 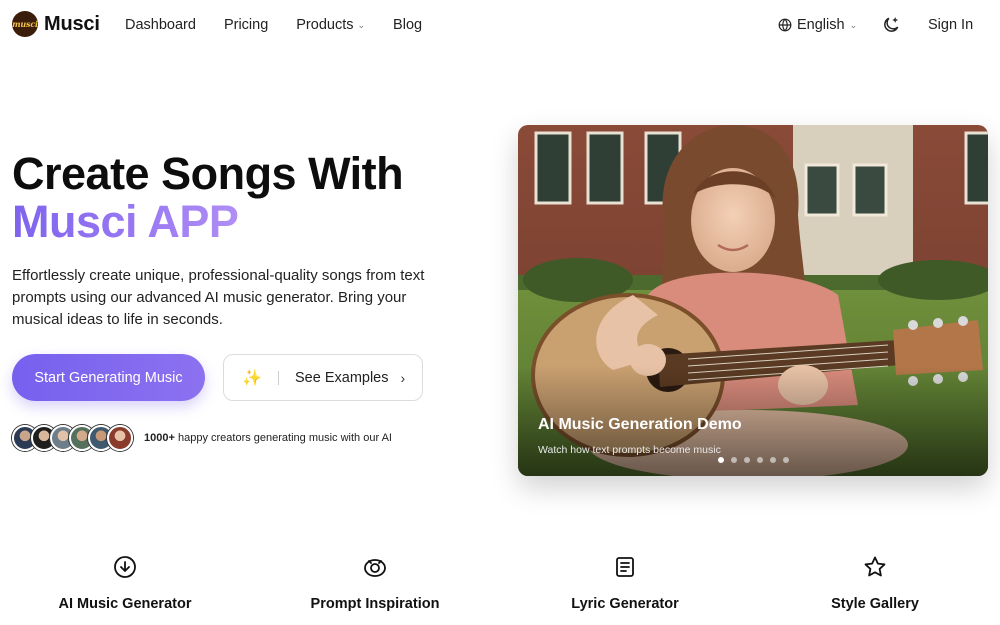 I want to click on brand-name: Musci, so click(x=72, y=23).